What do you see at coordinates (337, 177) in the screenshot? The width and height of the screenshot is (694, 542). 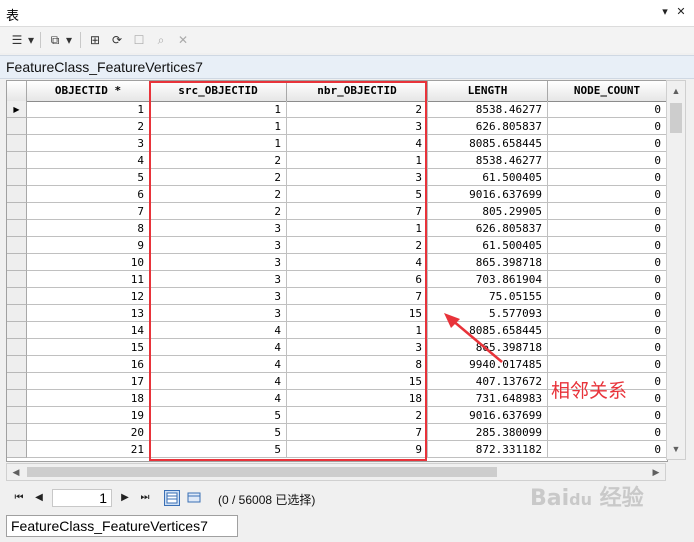 I see `table-row: 5 2 3 61.500405 0` at bounding box center [337, 177].